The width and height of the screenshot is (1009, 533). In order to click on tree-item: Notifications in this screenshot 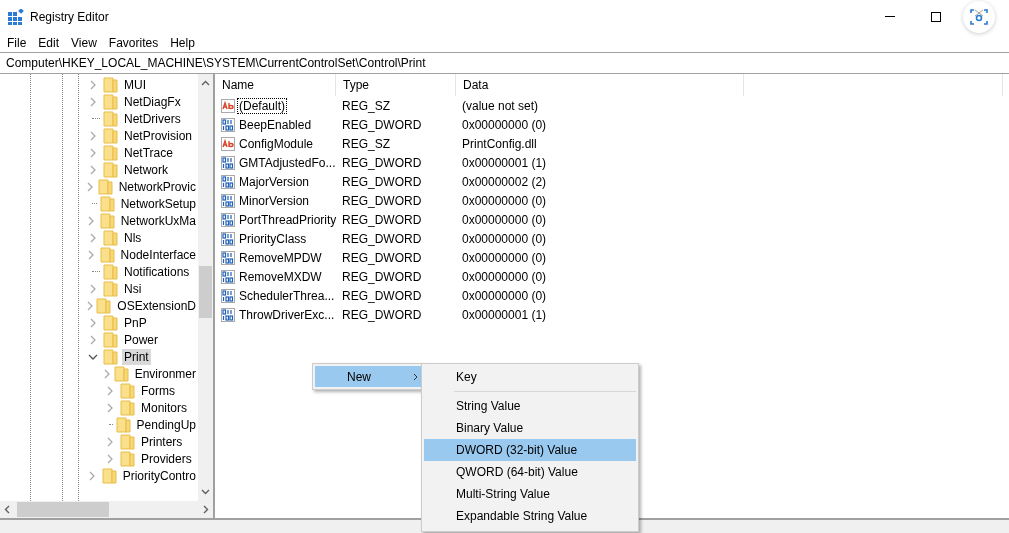, I will do `click(157, 271)`.